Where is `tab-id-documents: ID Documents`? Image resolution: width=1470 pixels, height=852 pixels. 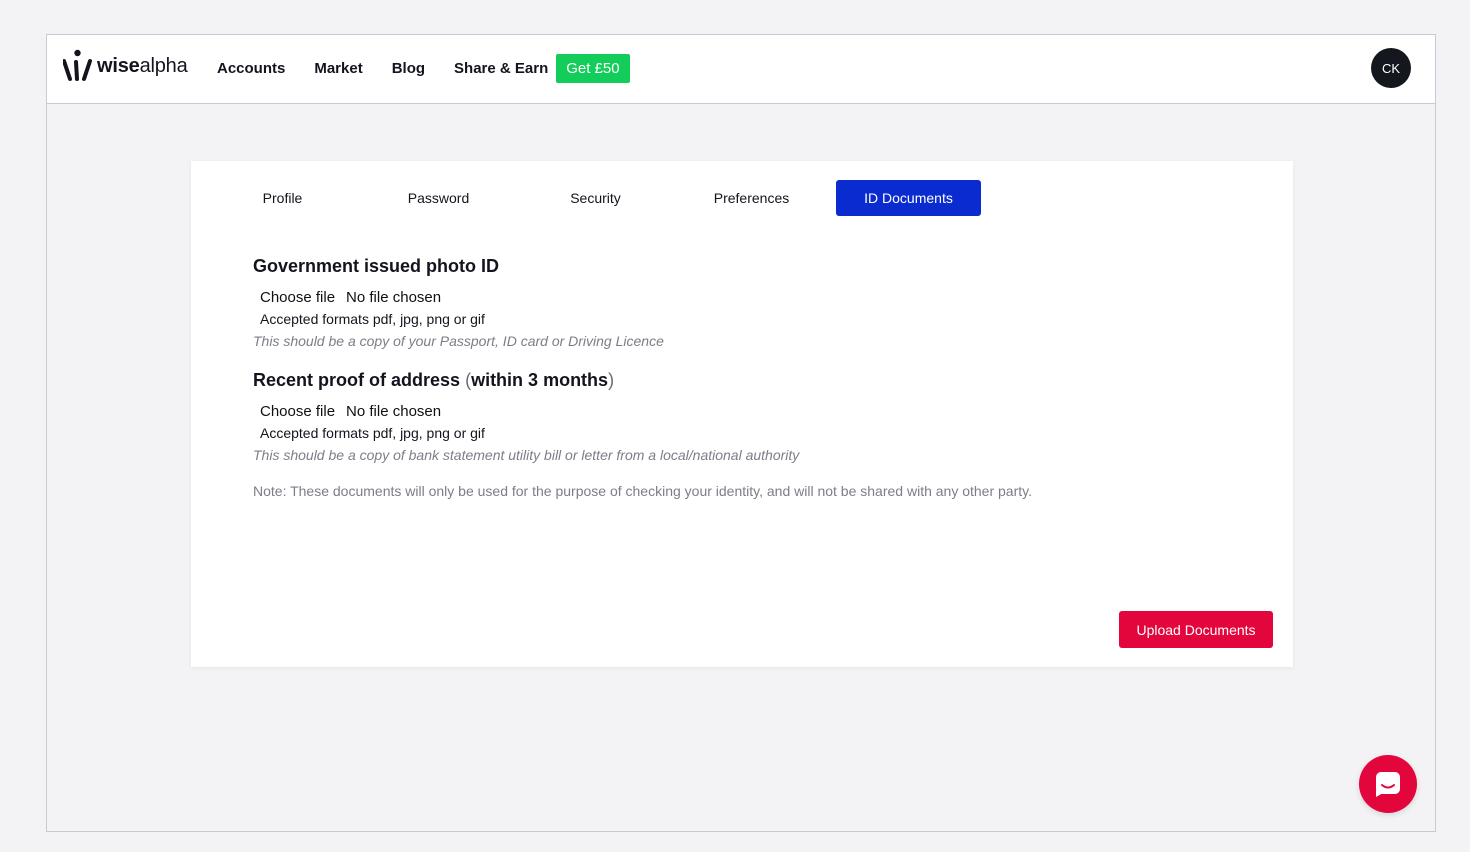
tab-id-documents: ID Documents is located at coordinates (908, 198).